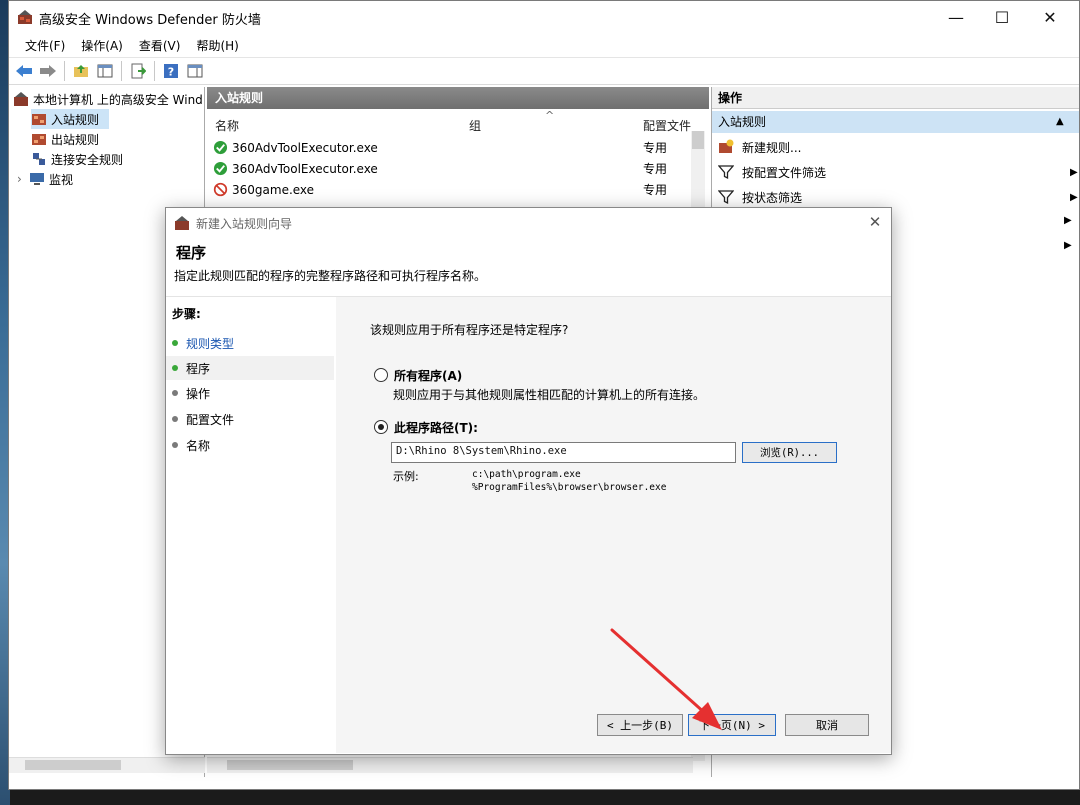  What do you see at coordinates (273, 189) in the screenshot?
I see `rule-name: 360game.exe` at bounding box center [273, 189].